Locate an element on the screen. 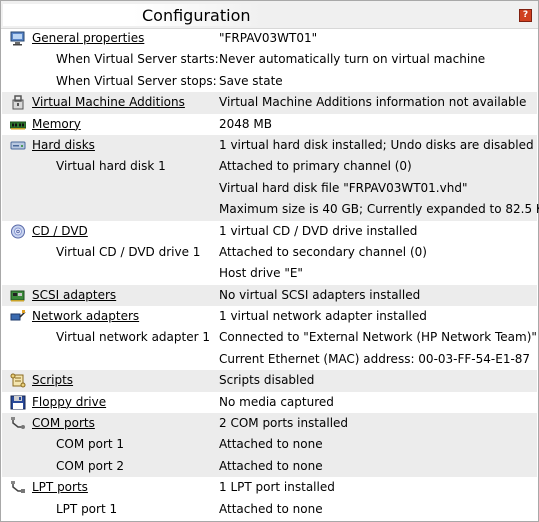 Image resolution: width=539 pixels, height=522 pixels. config-row: LPT ports 1 LPT port installed is located at coordinates (269, 487).